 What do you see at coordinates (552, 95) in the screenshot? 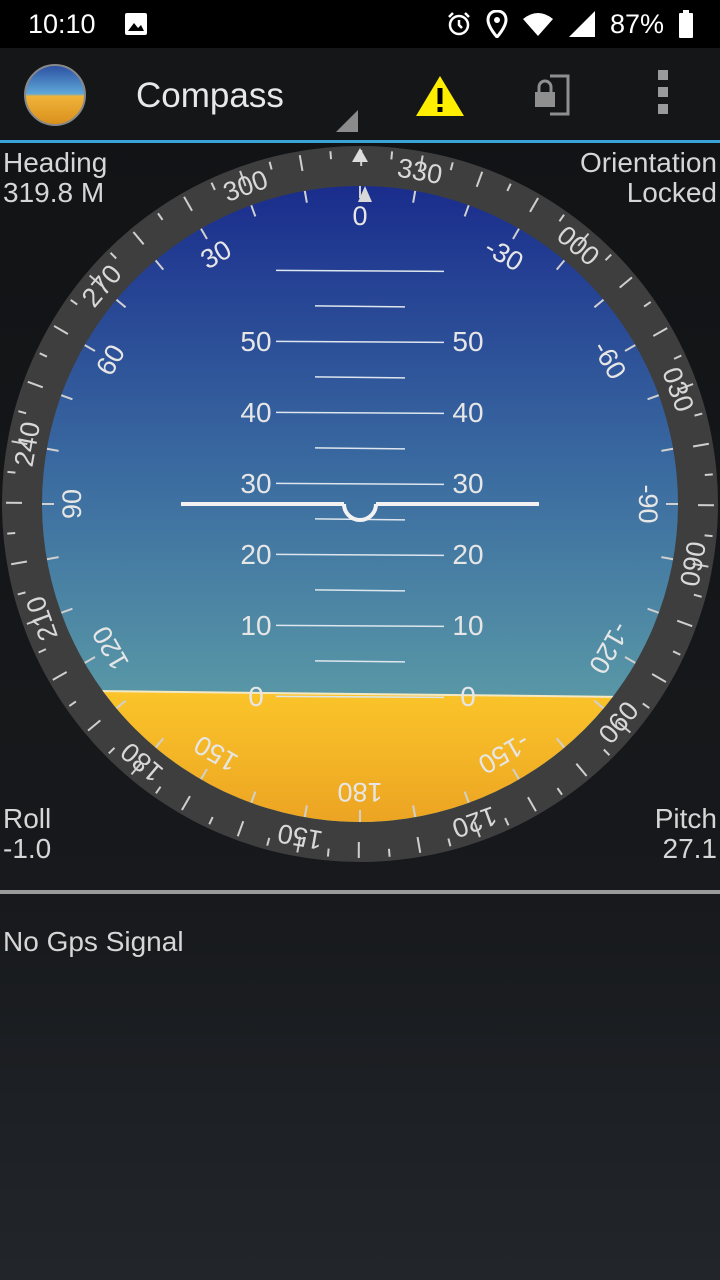
I see `screen-lock-icon` at bounding box center [552, 95].